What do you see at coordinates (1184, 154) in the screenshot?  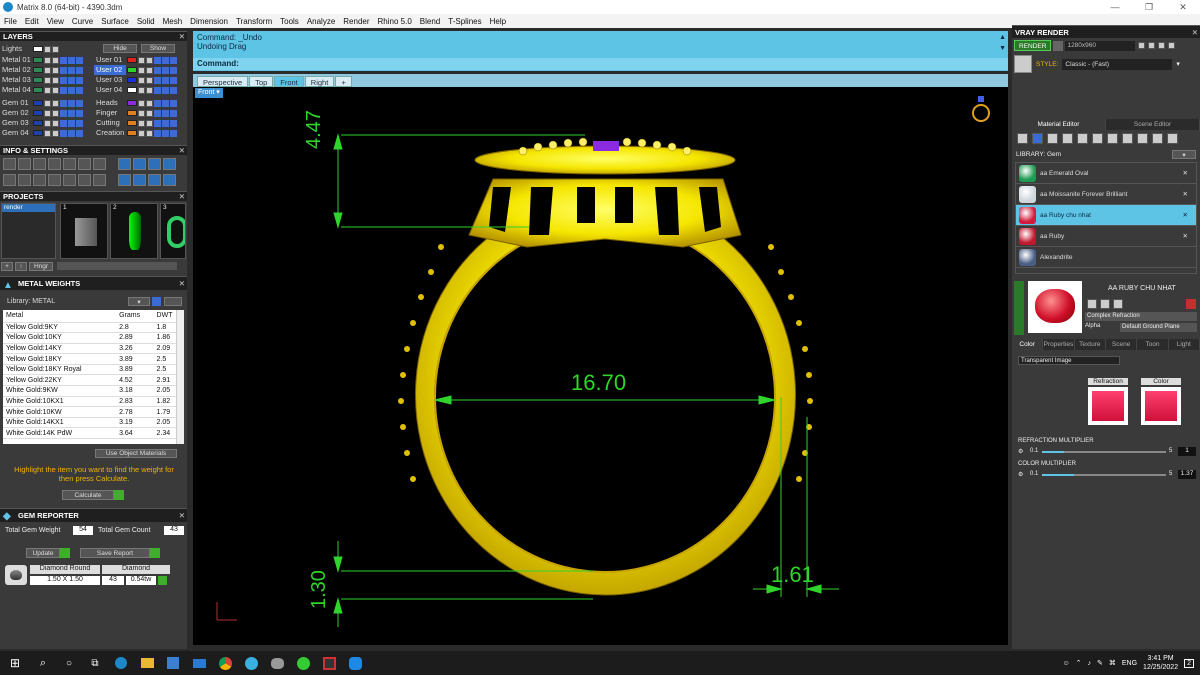 I see `material-library-select: ▾` at bounding box center [1184, 154].